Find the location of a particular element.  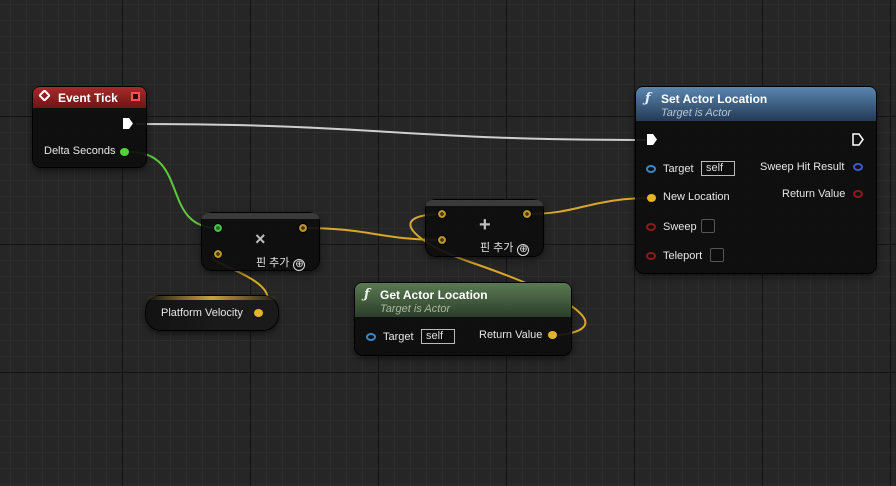

add-node: + 핀 추가 ⊕ is located at coordinates (484, 228).